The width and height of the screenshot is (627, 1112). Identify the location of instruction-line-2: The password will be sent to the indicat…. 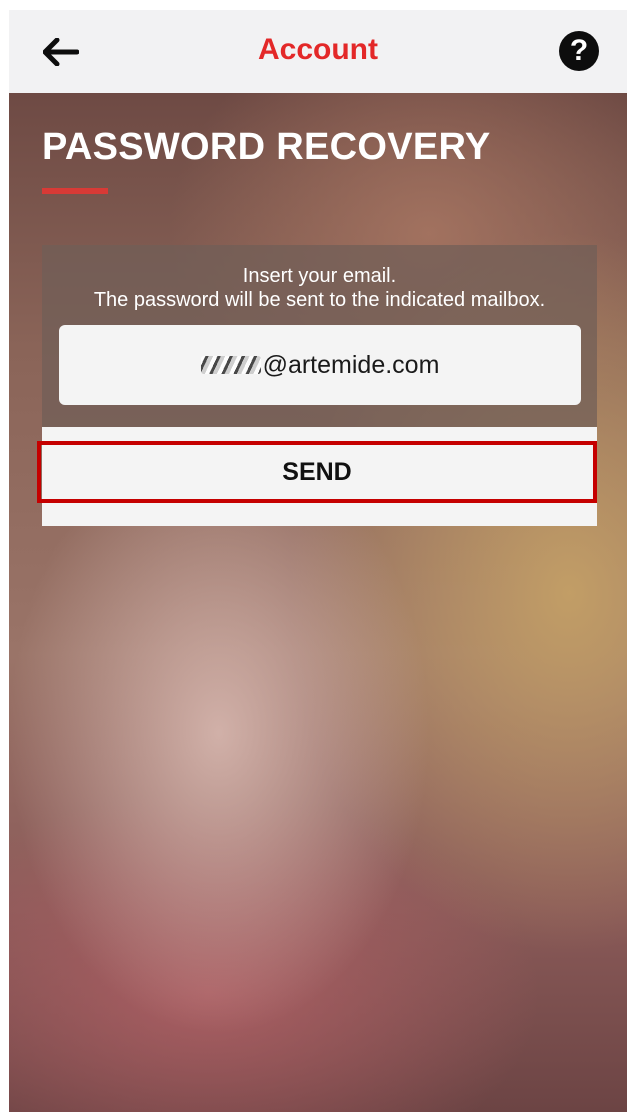
(319, 300).